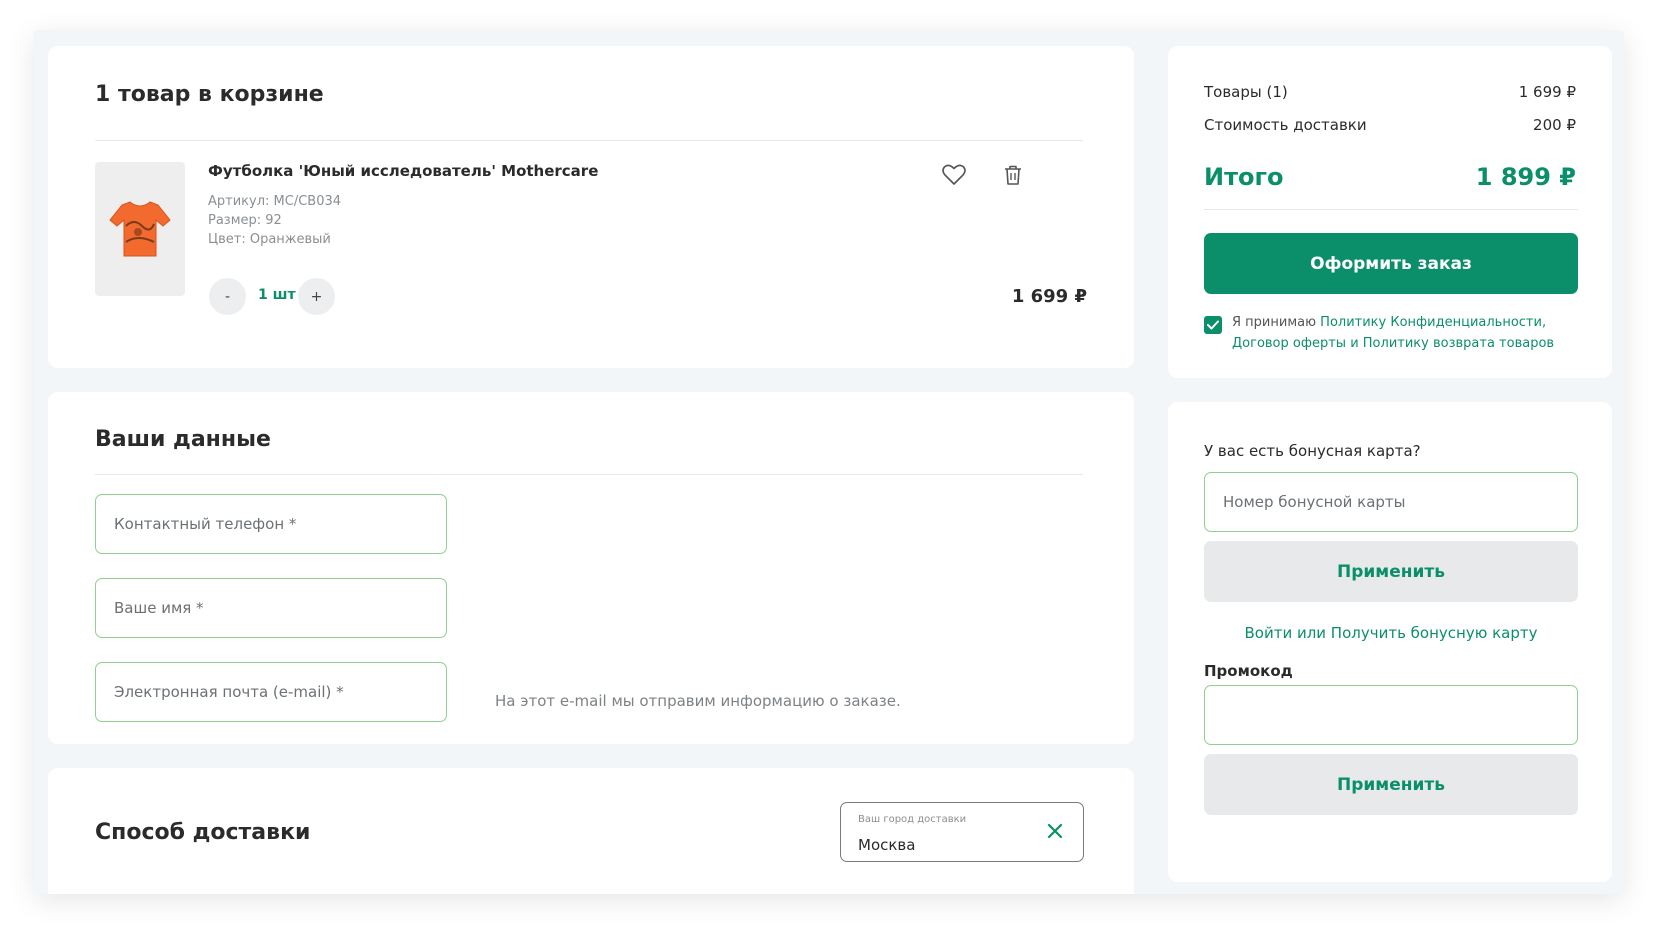 The height and width of the screenshot is (942, 1668). I want to click on total-value: 1 899 ₽, so click(1525, 177).